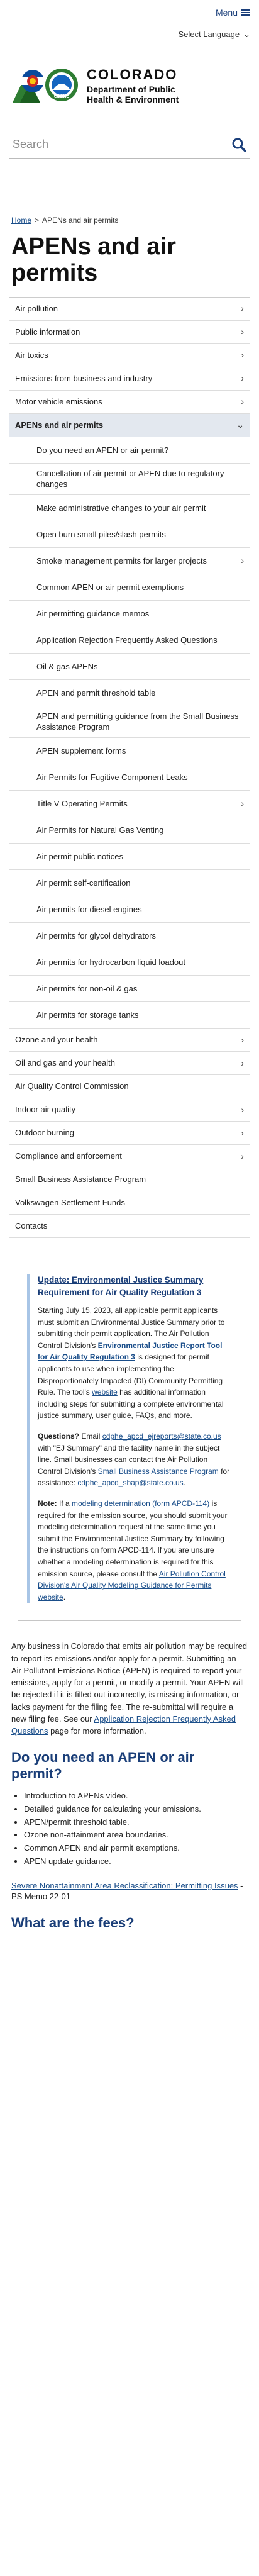 This screenshot has width=259, height=2576. I want to click on nav-item-label: APENs and air permits, so click(59, 425).